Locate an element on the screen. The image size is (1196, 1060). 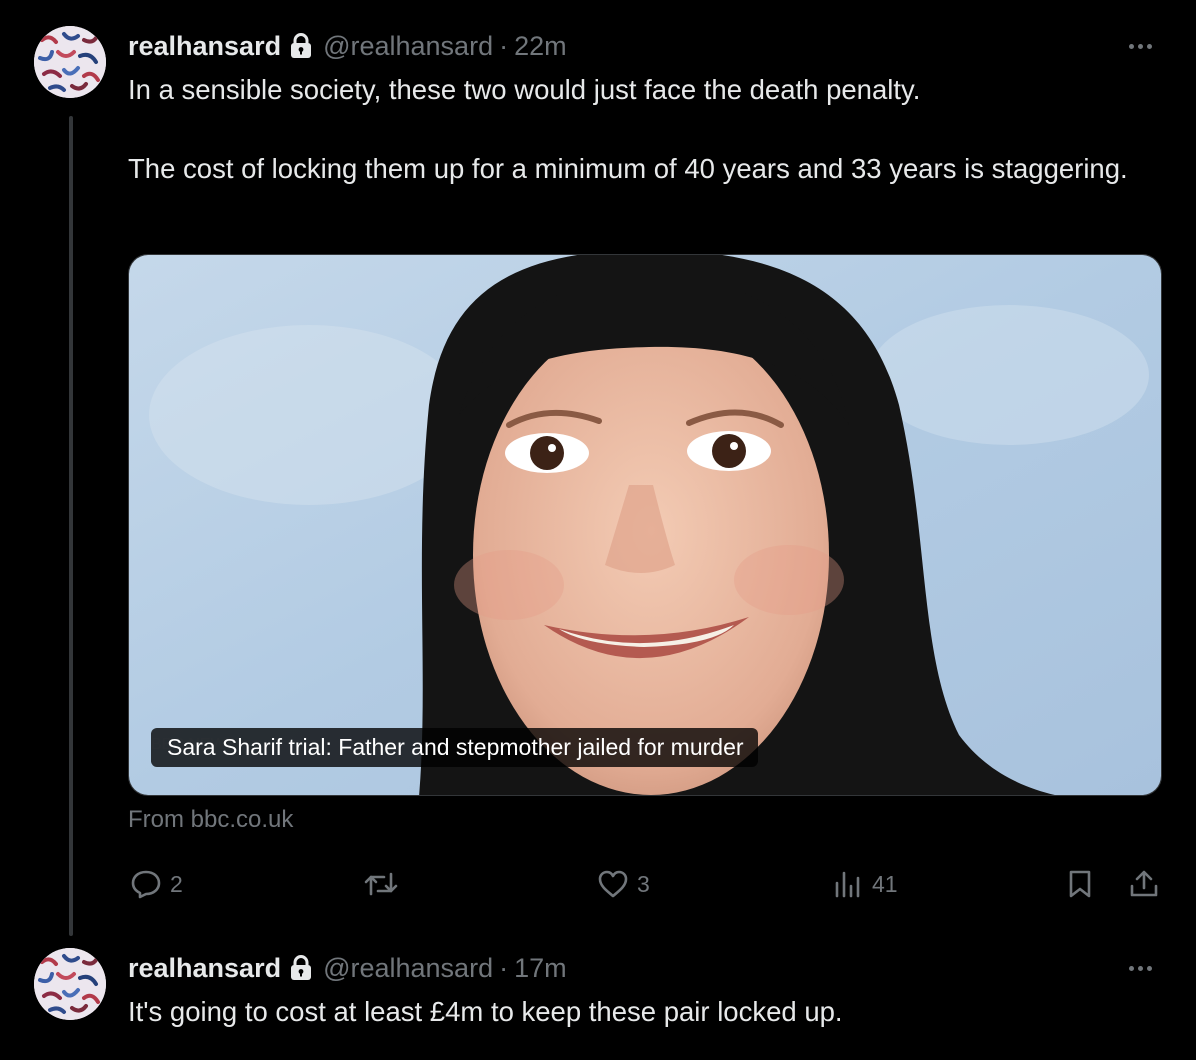
retweet-button is located at coordinates (385, 884).